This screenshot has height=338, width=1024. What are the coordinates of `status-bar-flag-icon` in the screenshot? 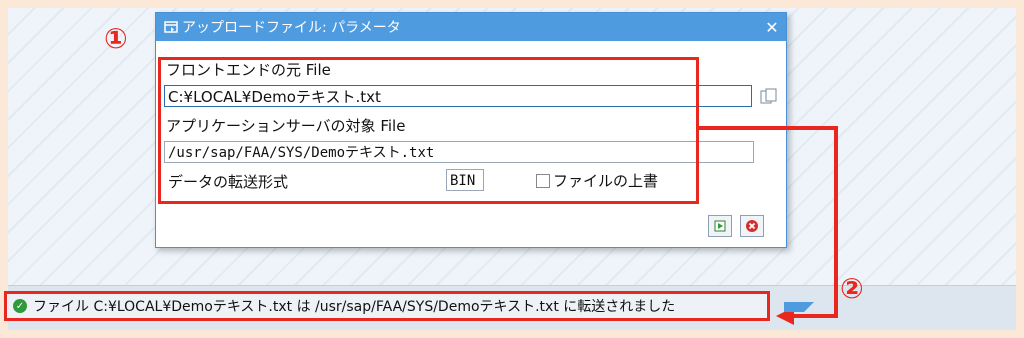 It's located at (799, 307).